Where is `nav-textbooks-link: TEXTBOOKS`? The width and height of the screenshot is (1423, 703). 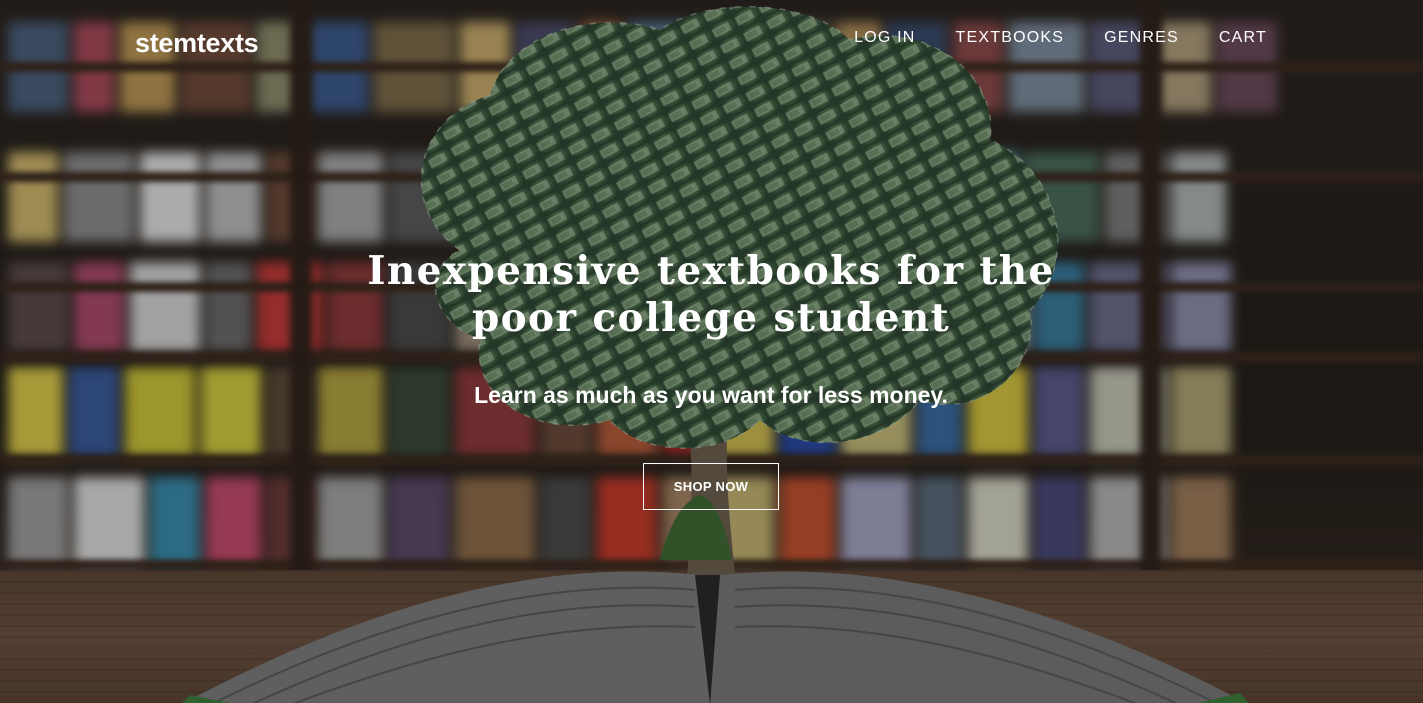 nav-textbooks-link: TEXTBOOKS is located at coordinates (1010, 38).